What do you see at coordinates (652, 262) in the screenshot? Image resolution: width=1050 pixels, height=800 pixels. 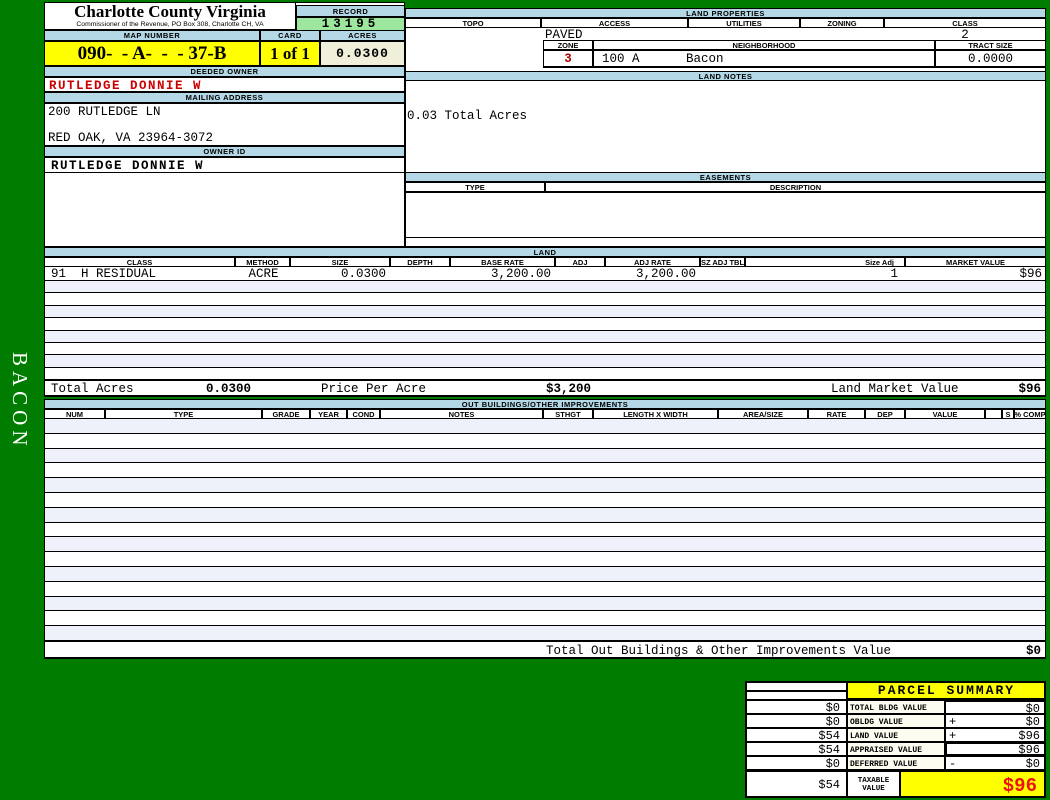 I see `land-col-adj-rate: ADJ RATE` at bounding box center [652, 262].